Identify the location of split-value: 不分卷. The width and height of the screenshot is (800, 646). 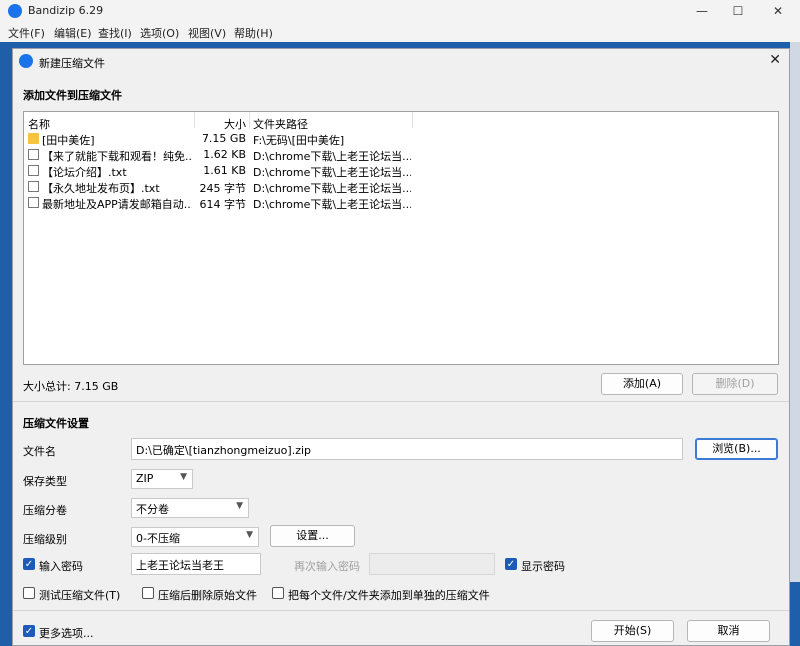
(152, 509).